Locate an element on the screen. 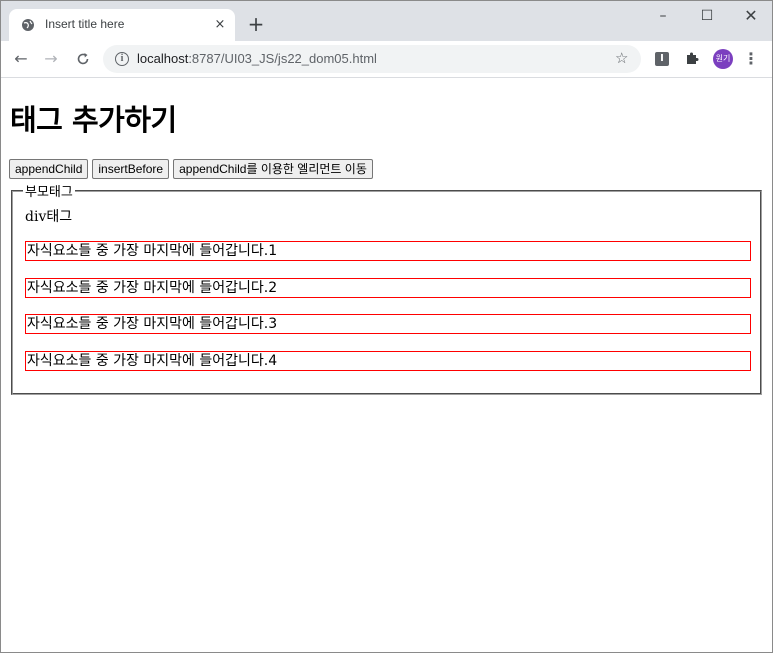  extension-icon: I is located at coordinates (662, 59).